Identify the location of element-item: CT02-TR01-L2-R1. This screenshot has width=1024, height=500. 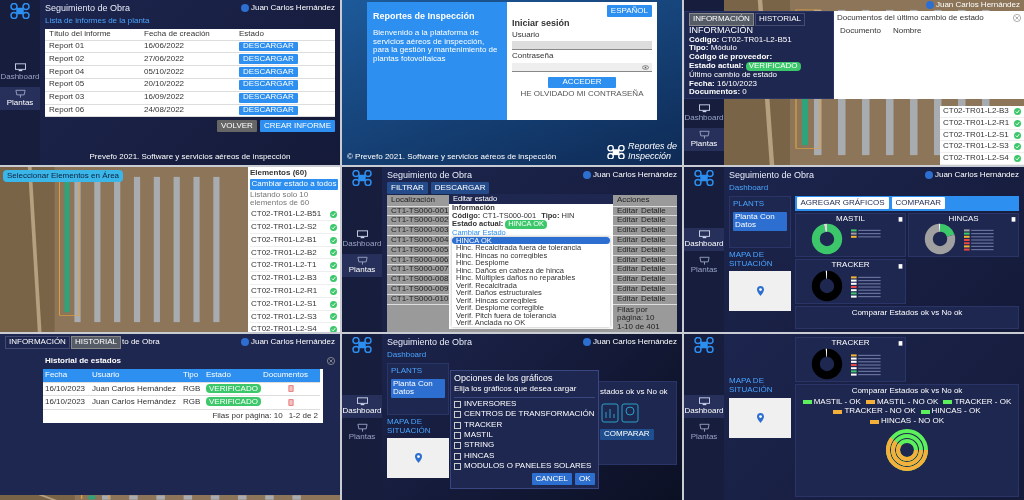
(294, 291).